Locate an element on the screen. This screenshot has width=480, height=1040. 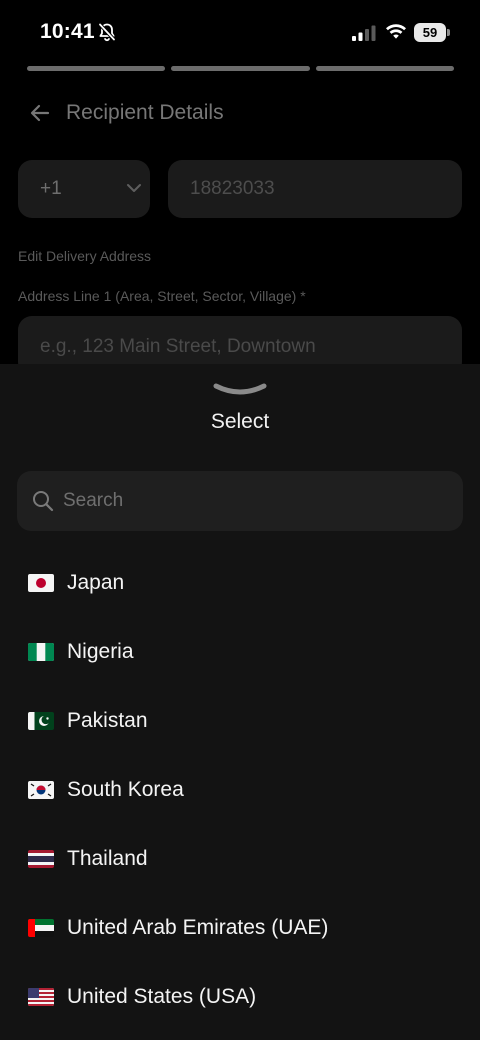
country-code-select: +1 is located at coordinates (84, 189).